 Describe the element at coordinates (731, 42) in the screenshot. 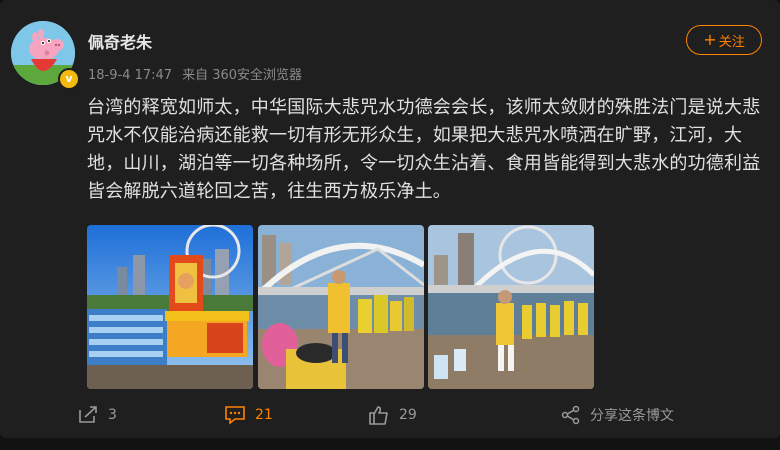

I see `follow-label: 关注` at that location.